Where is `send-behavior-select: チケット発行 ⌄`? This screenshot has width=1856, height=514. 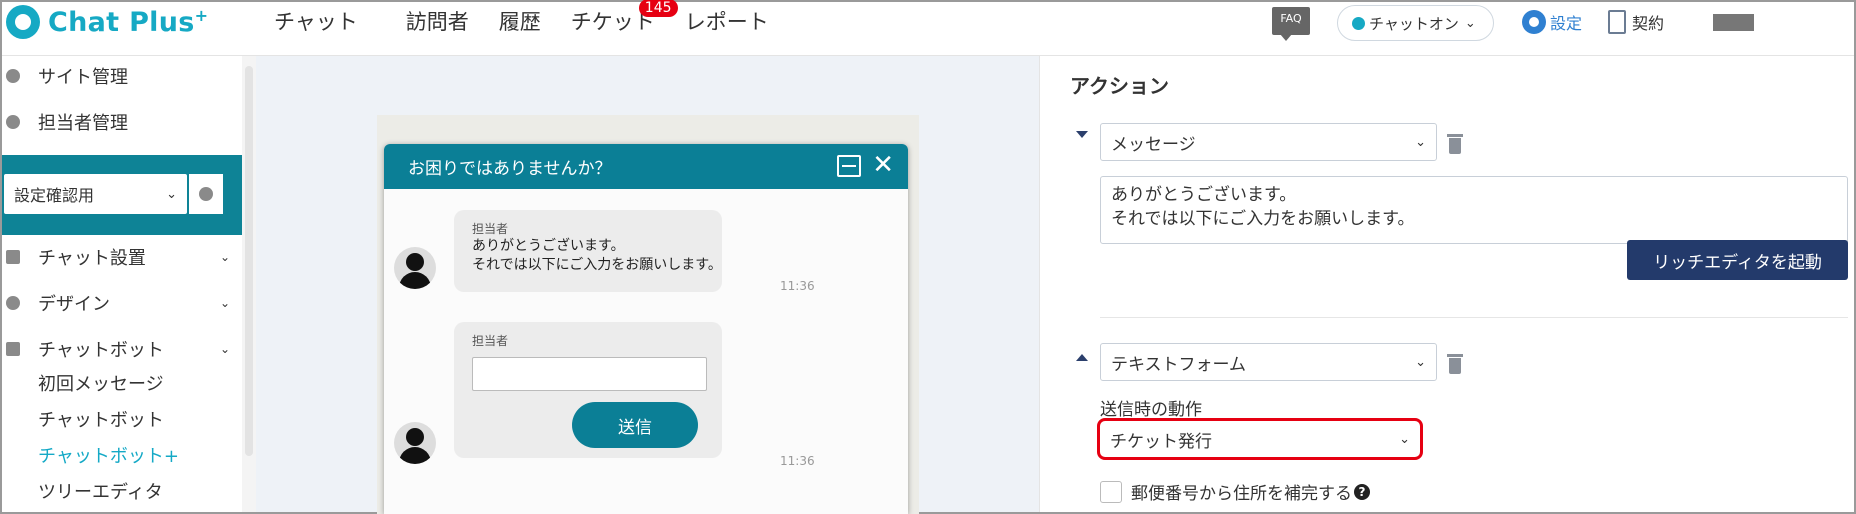 send-behavior-select: チケット発行 ⌄ is located at coordinates (1260, 439).